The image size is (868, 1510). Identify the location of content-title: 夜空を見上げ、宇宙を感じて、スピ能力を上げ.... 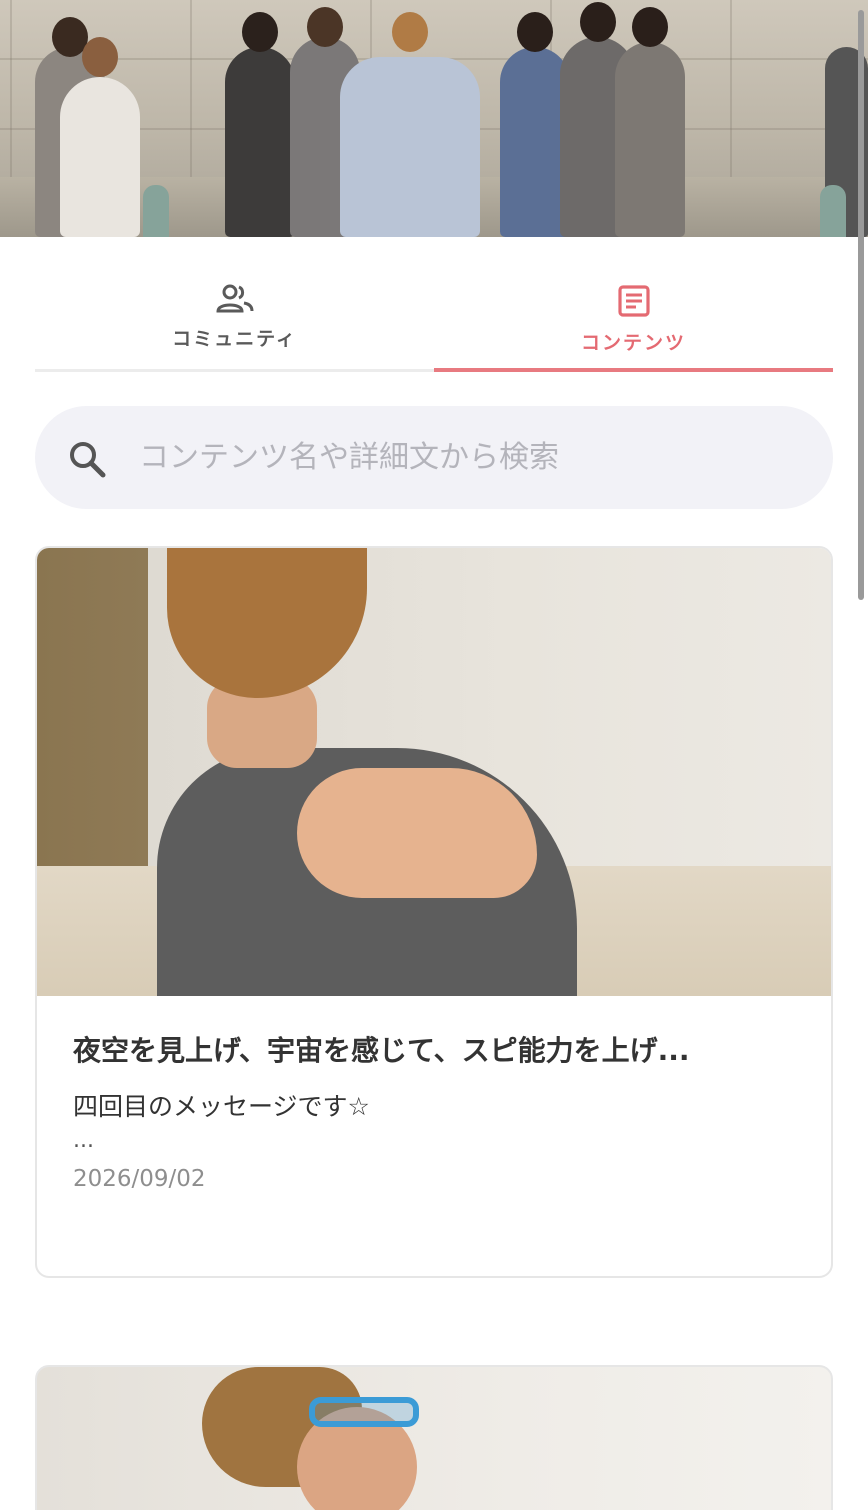
(381, 1050).